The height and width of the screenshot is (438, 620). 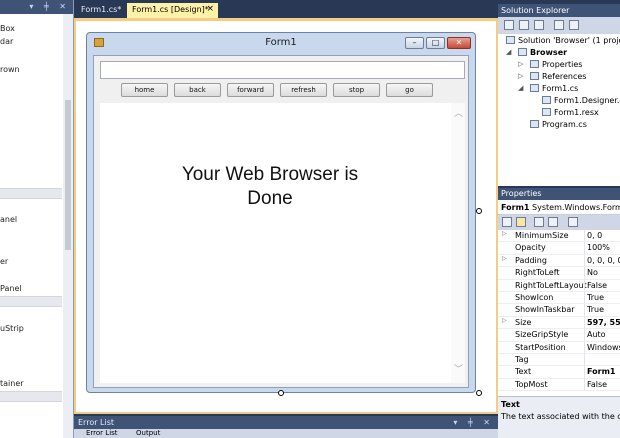 What do you see at coordinates (356, 90) in the screenshot?
I see `stop-button: stop` at bounding box center [356, 90].